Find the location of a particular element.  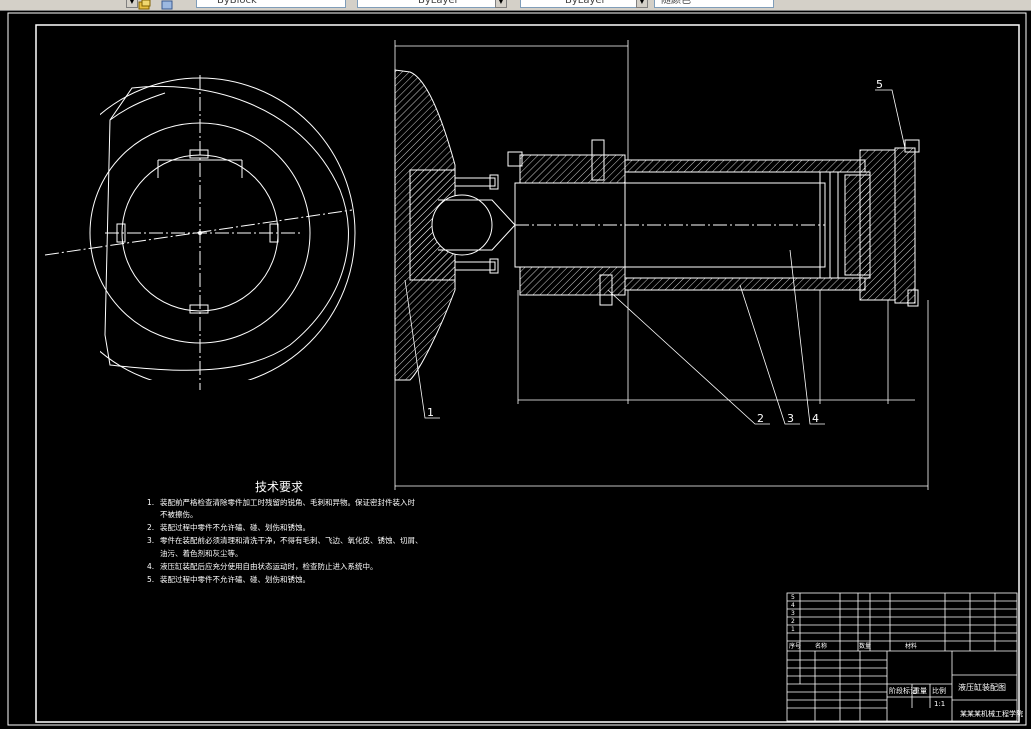

layer-states-icon is located at coordinates (167, 5).